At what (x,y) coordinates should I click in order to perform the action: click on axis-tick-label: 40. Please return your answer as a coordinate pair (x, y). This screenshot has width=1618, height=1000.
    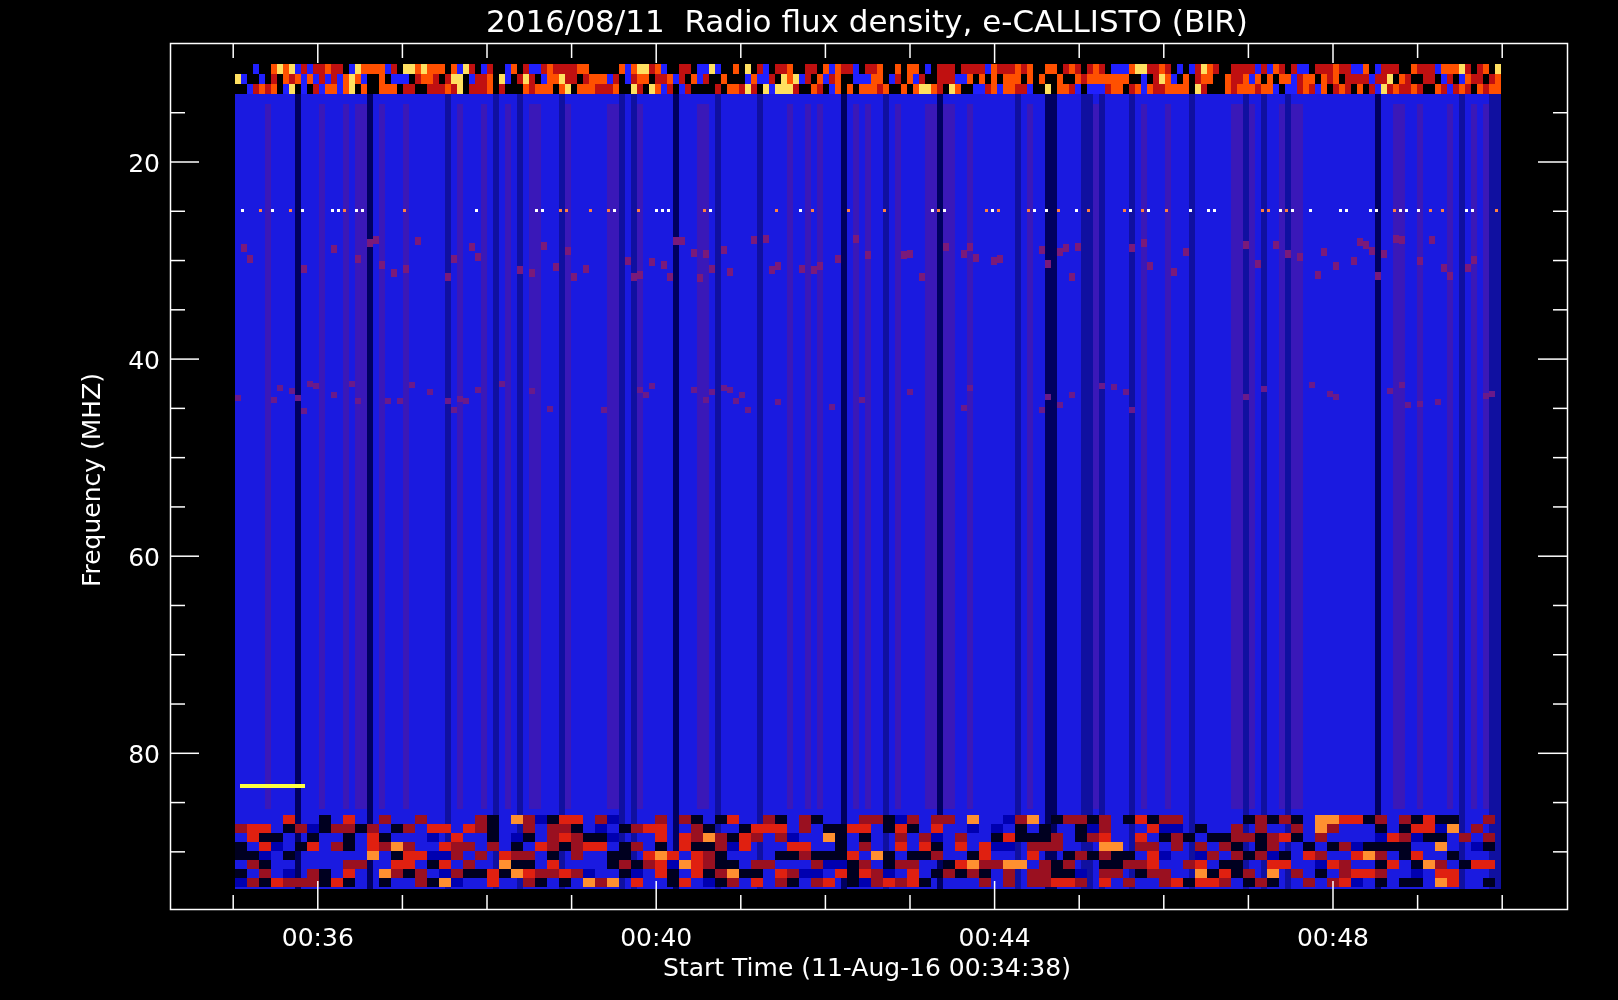
    Looking at the image, I should click on (144, 361).